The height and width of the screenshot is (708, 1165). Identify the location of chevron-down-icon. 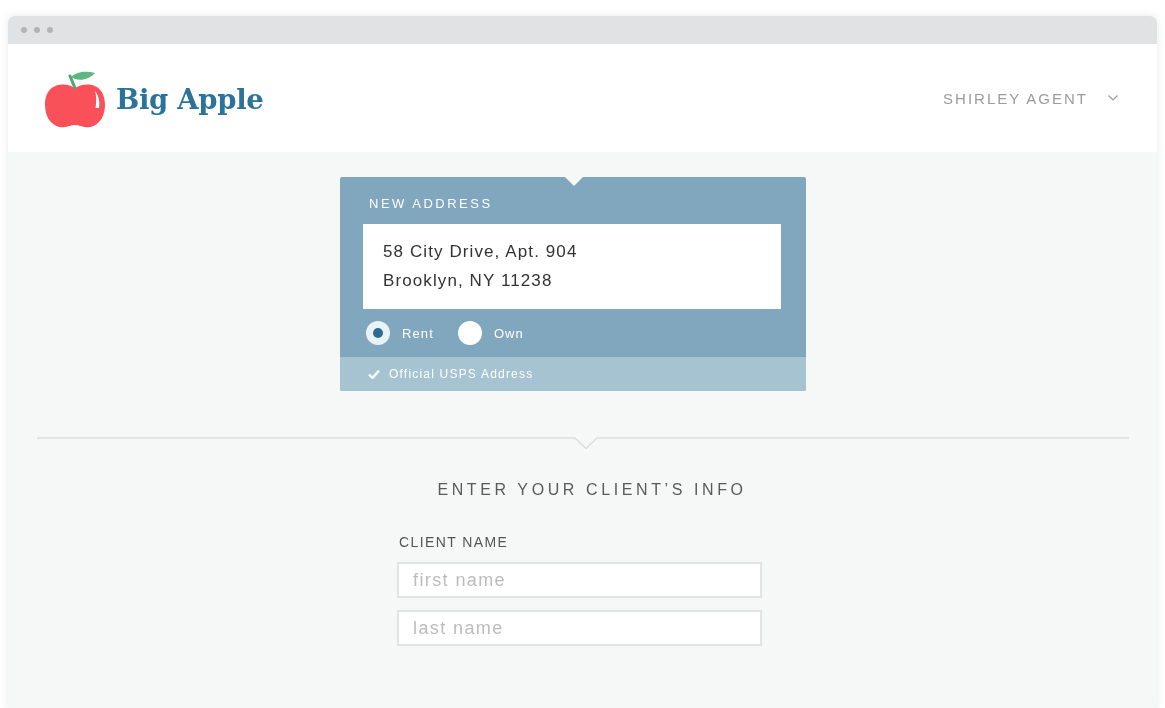
(1113, 98).